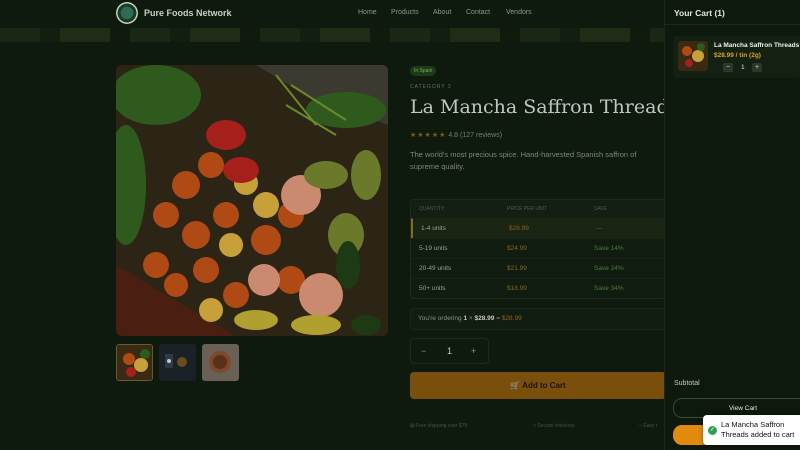 Image resolution: width=800 pixels, height=450 pixels. Describe the element at coordinates (699, 13) in the screenshot. I see `cart-title: Your Cart (1)` at that location.